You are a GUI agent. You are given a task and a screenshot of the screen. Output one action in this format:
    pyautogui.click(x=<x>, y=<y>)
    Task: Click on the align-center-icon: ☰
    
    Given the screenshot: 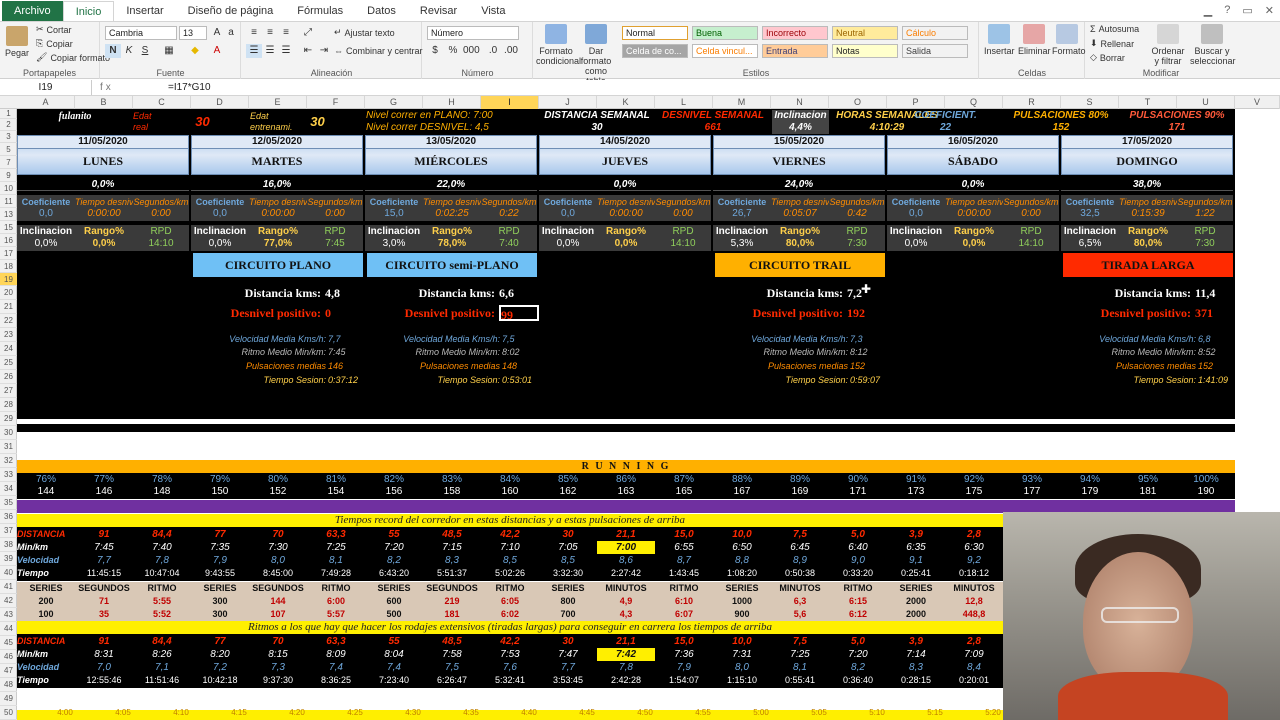 What is the action you would take?
    pyautogui.click(x=270, y=51)
    